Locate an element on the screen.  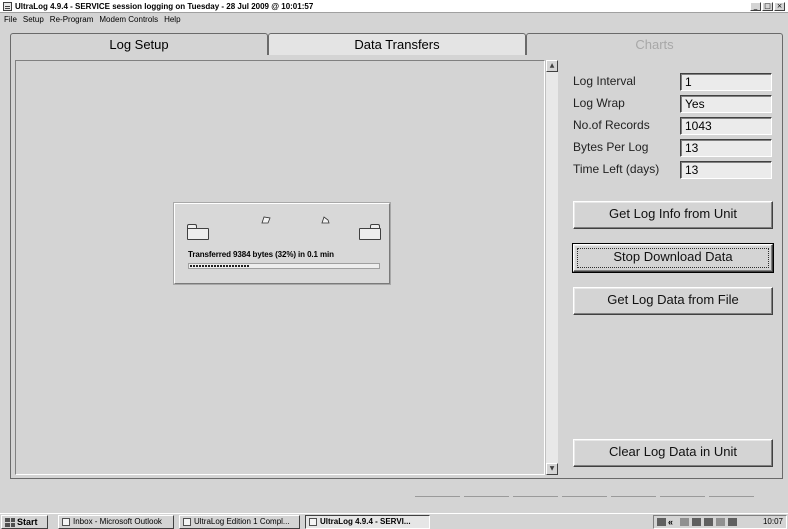
bytes-per-log-value: 13 is located at coordinates (726, 148).